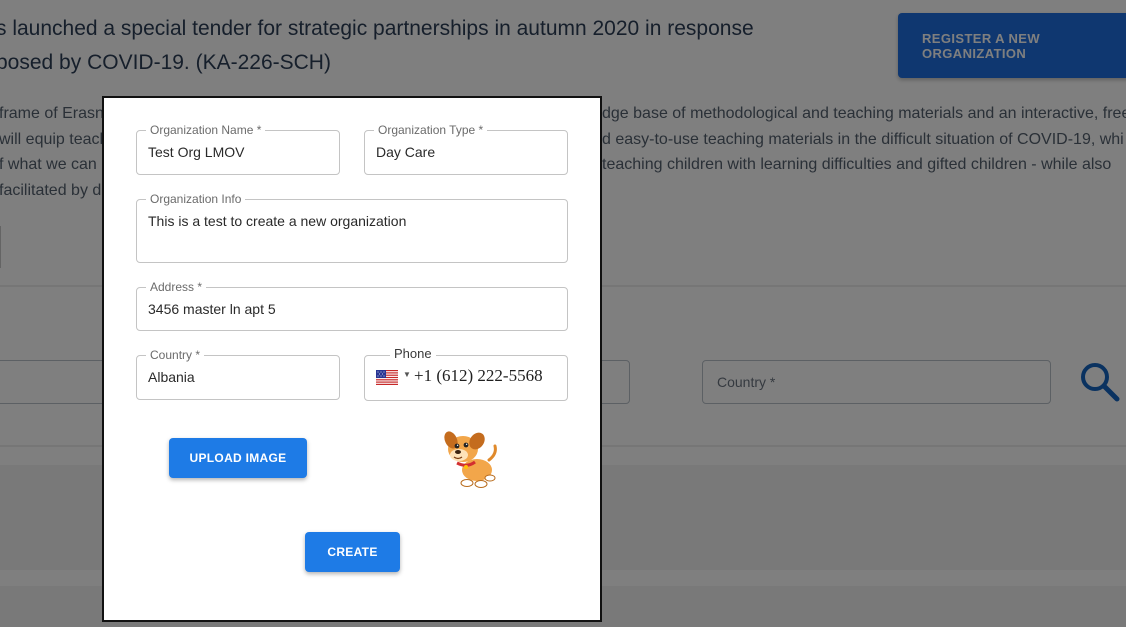  What do you see at coordinates (478, 375) in the screenshot?
I see `phone-value: +1 (612) 222-5568` at bounding box center [478, 375].